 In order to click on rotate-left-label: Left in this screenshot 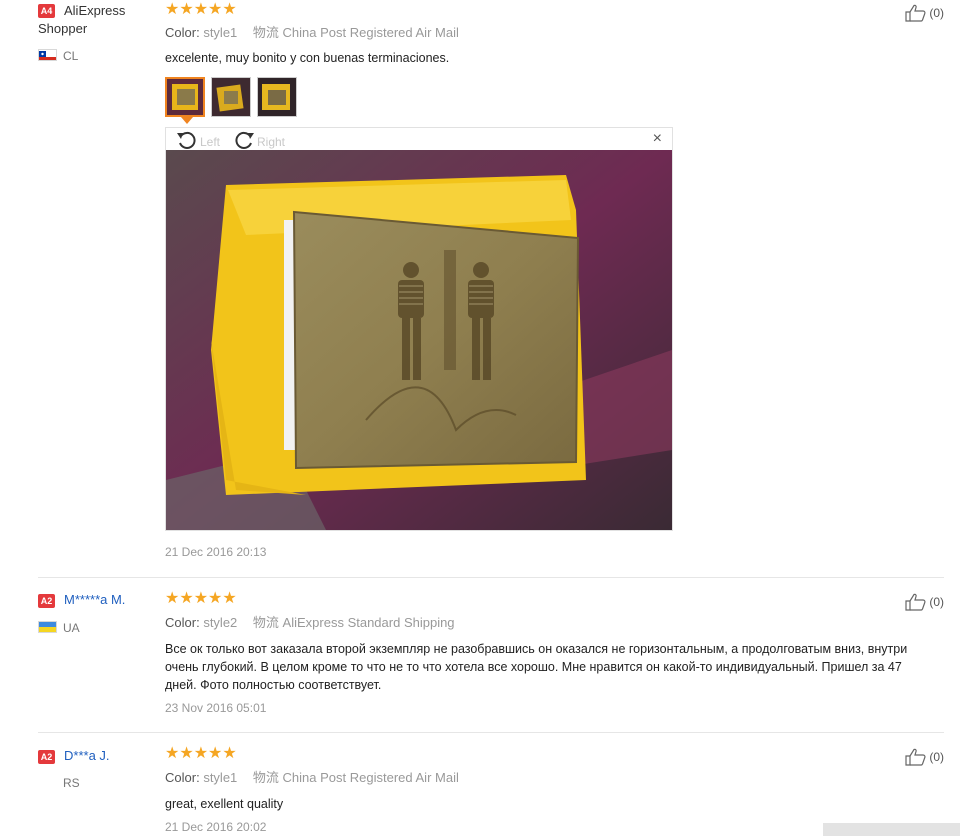, I will do `click(210, 141)`.